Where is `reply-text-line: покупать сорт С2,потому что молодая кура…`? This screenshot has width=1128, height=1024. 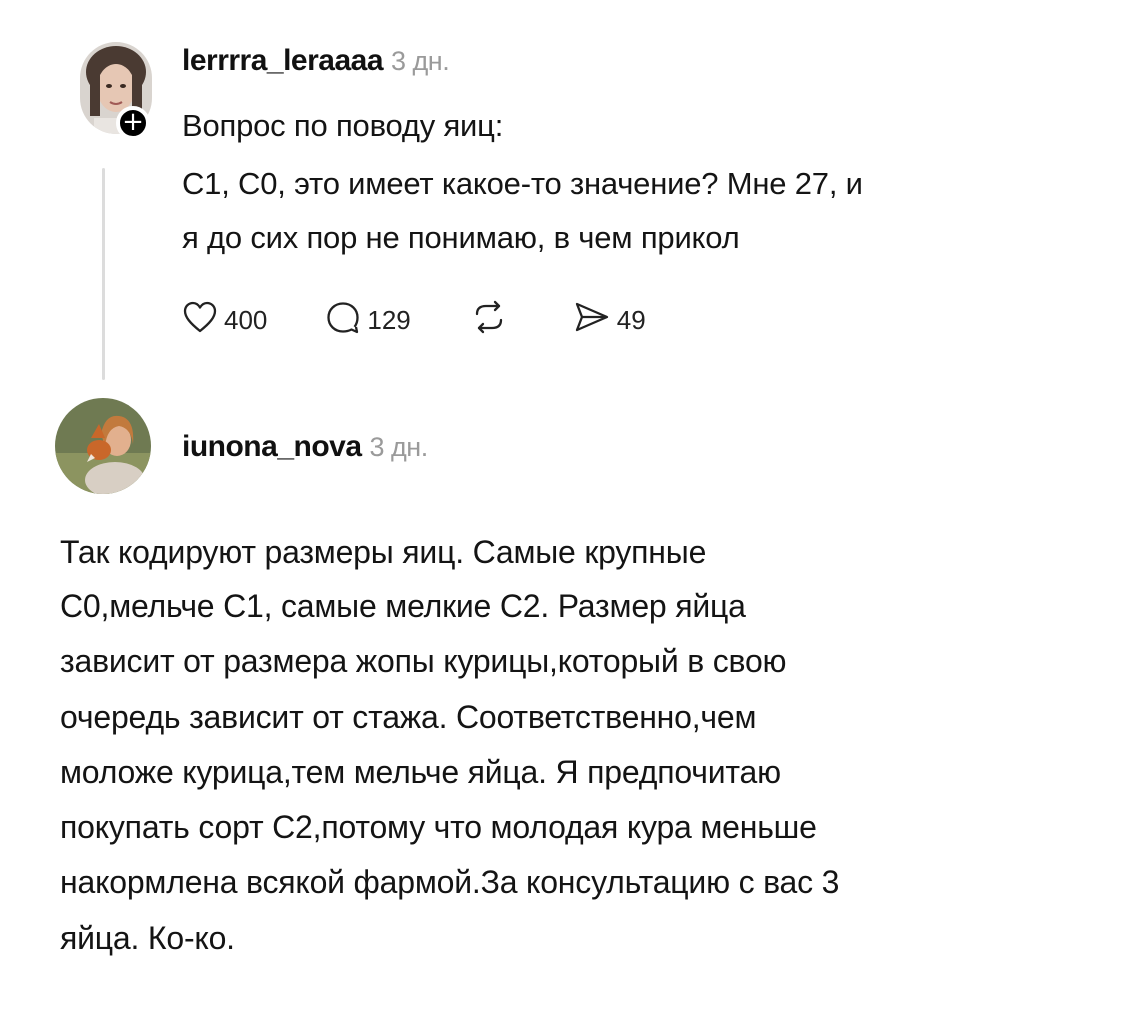 reply-text-line: покупать сорт С2,потому что молодая кура… is located at coordinates (438, 827).